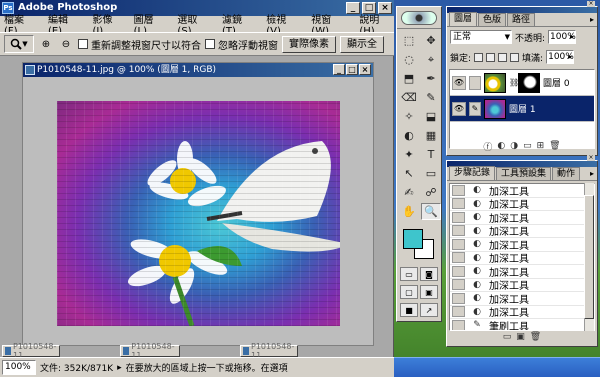 This screenshot has height=377, width=600. I want to click on marquee-tool-icon: ⬚, so click(409, 40).